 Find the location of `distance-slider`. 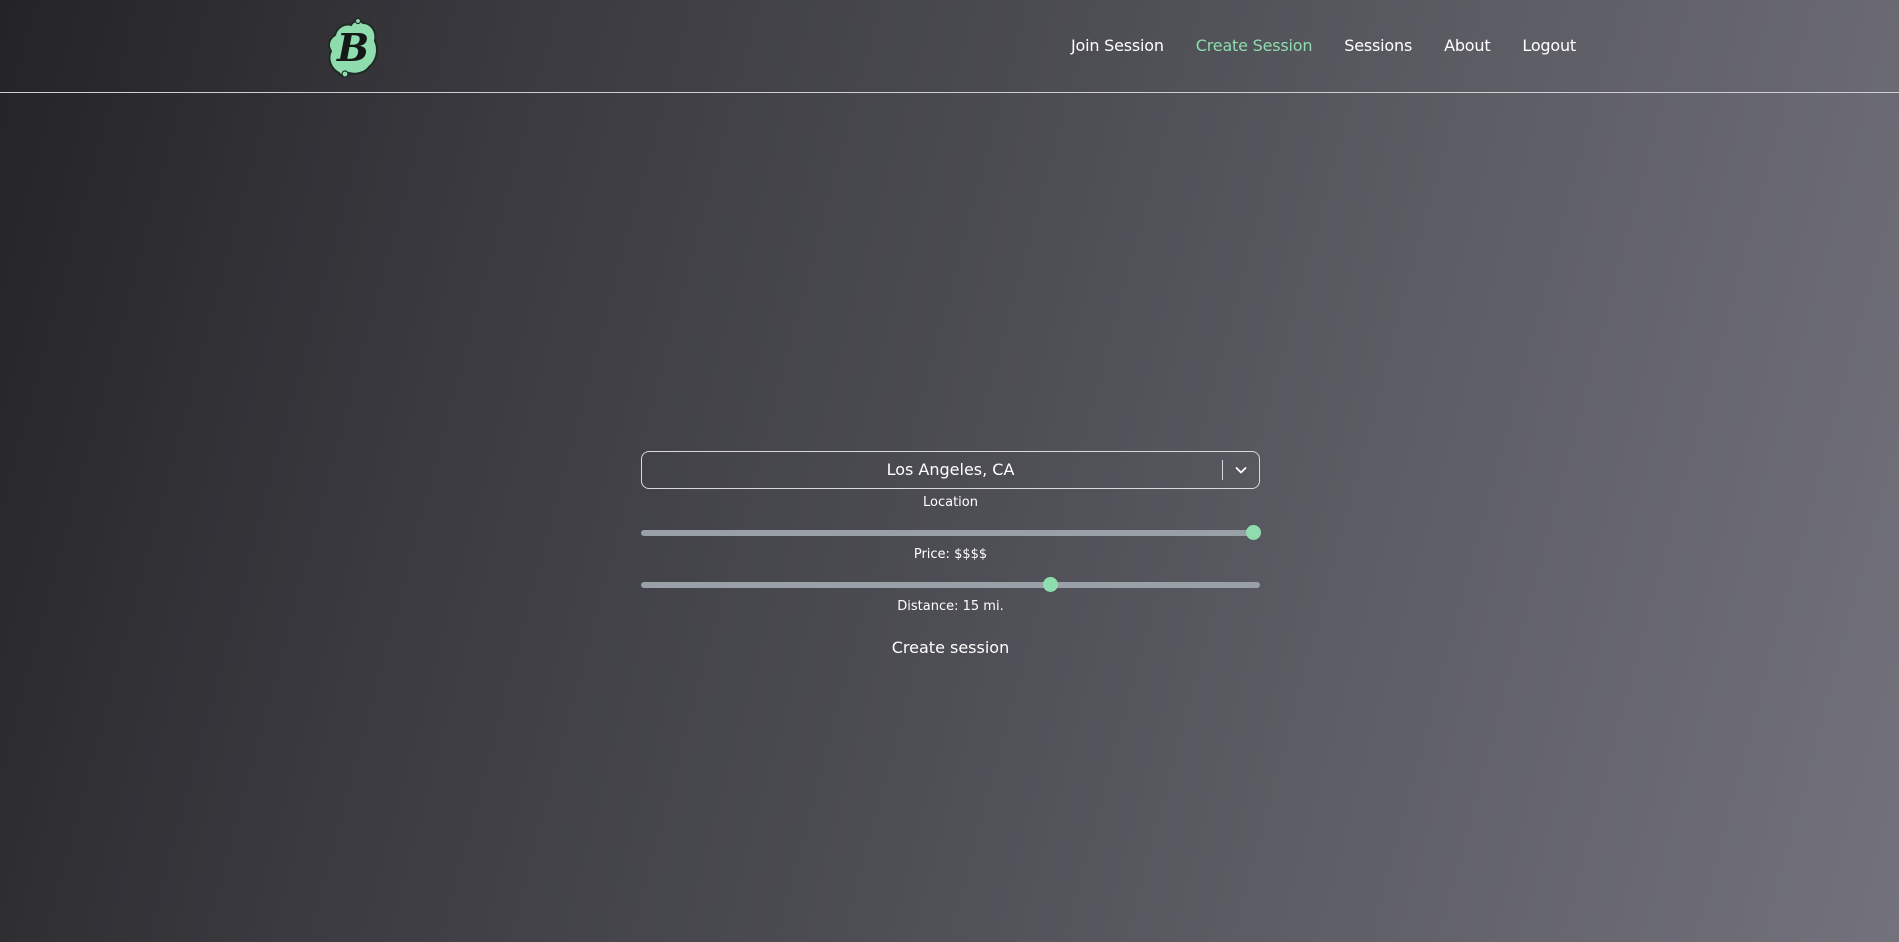

distance-slider is located at coordinates (950, 585).